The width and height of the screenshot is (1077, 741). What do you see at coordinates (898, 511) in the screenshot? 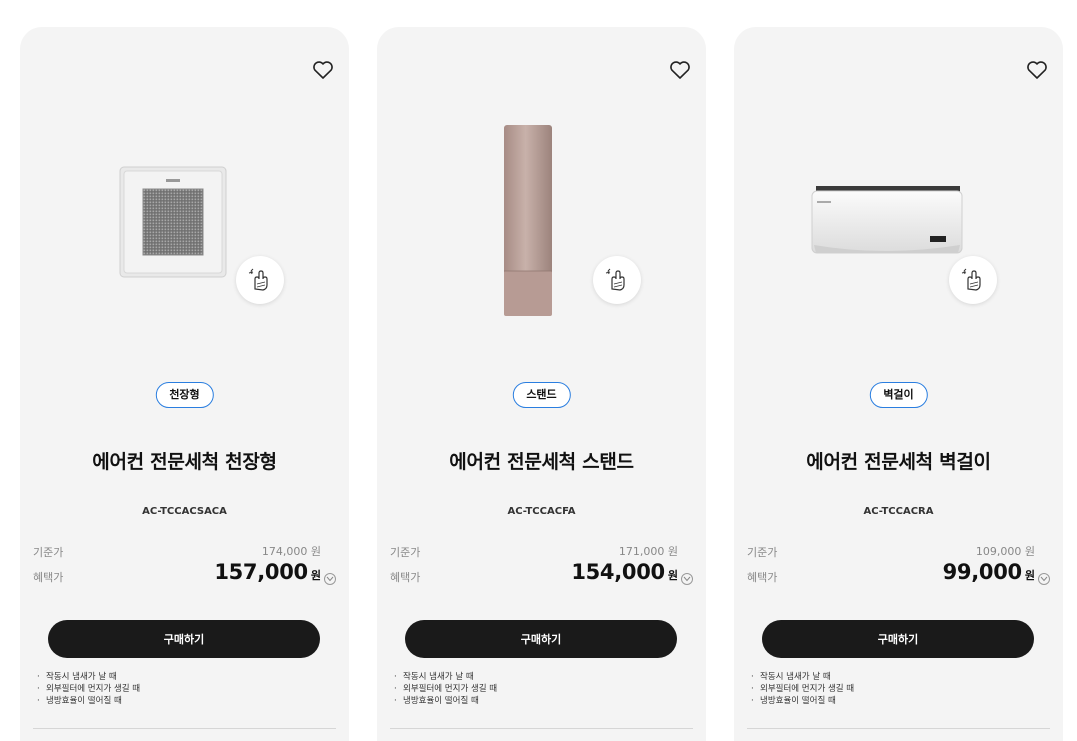
I see `model-code: AC-TCCACRA` at bounding box center [898, 511].